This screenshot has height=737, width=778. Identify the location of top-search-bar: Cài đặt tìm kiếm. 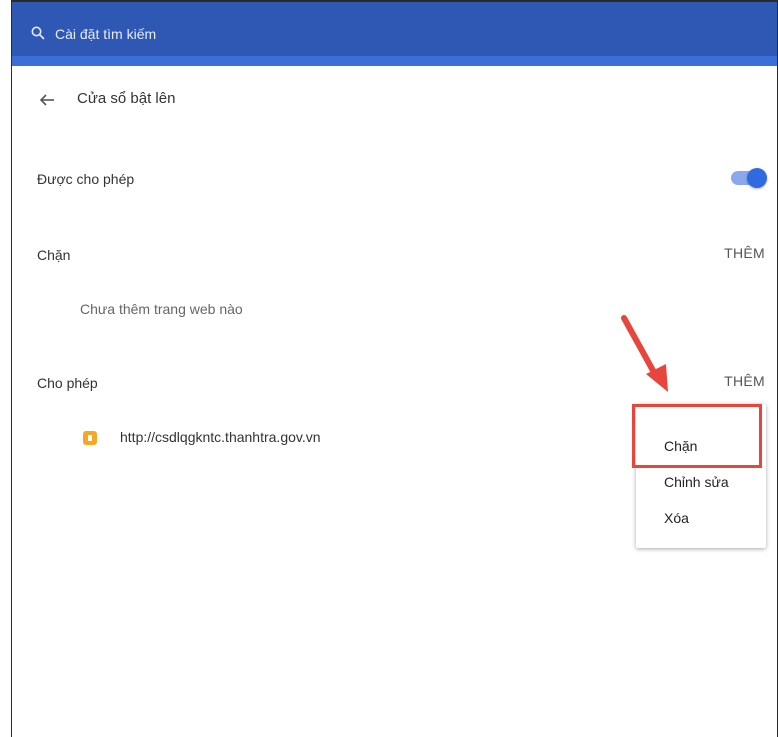
(394, 28).